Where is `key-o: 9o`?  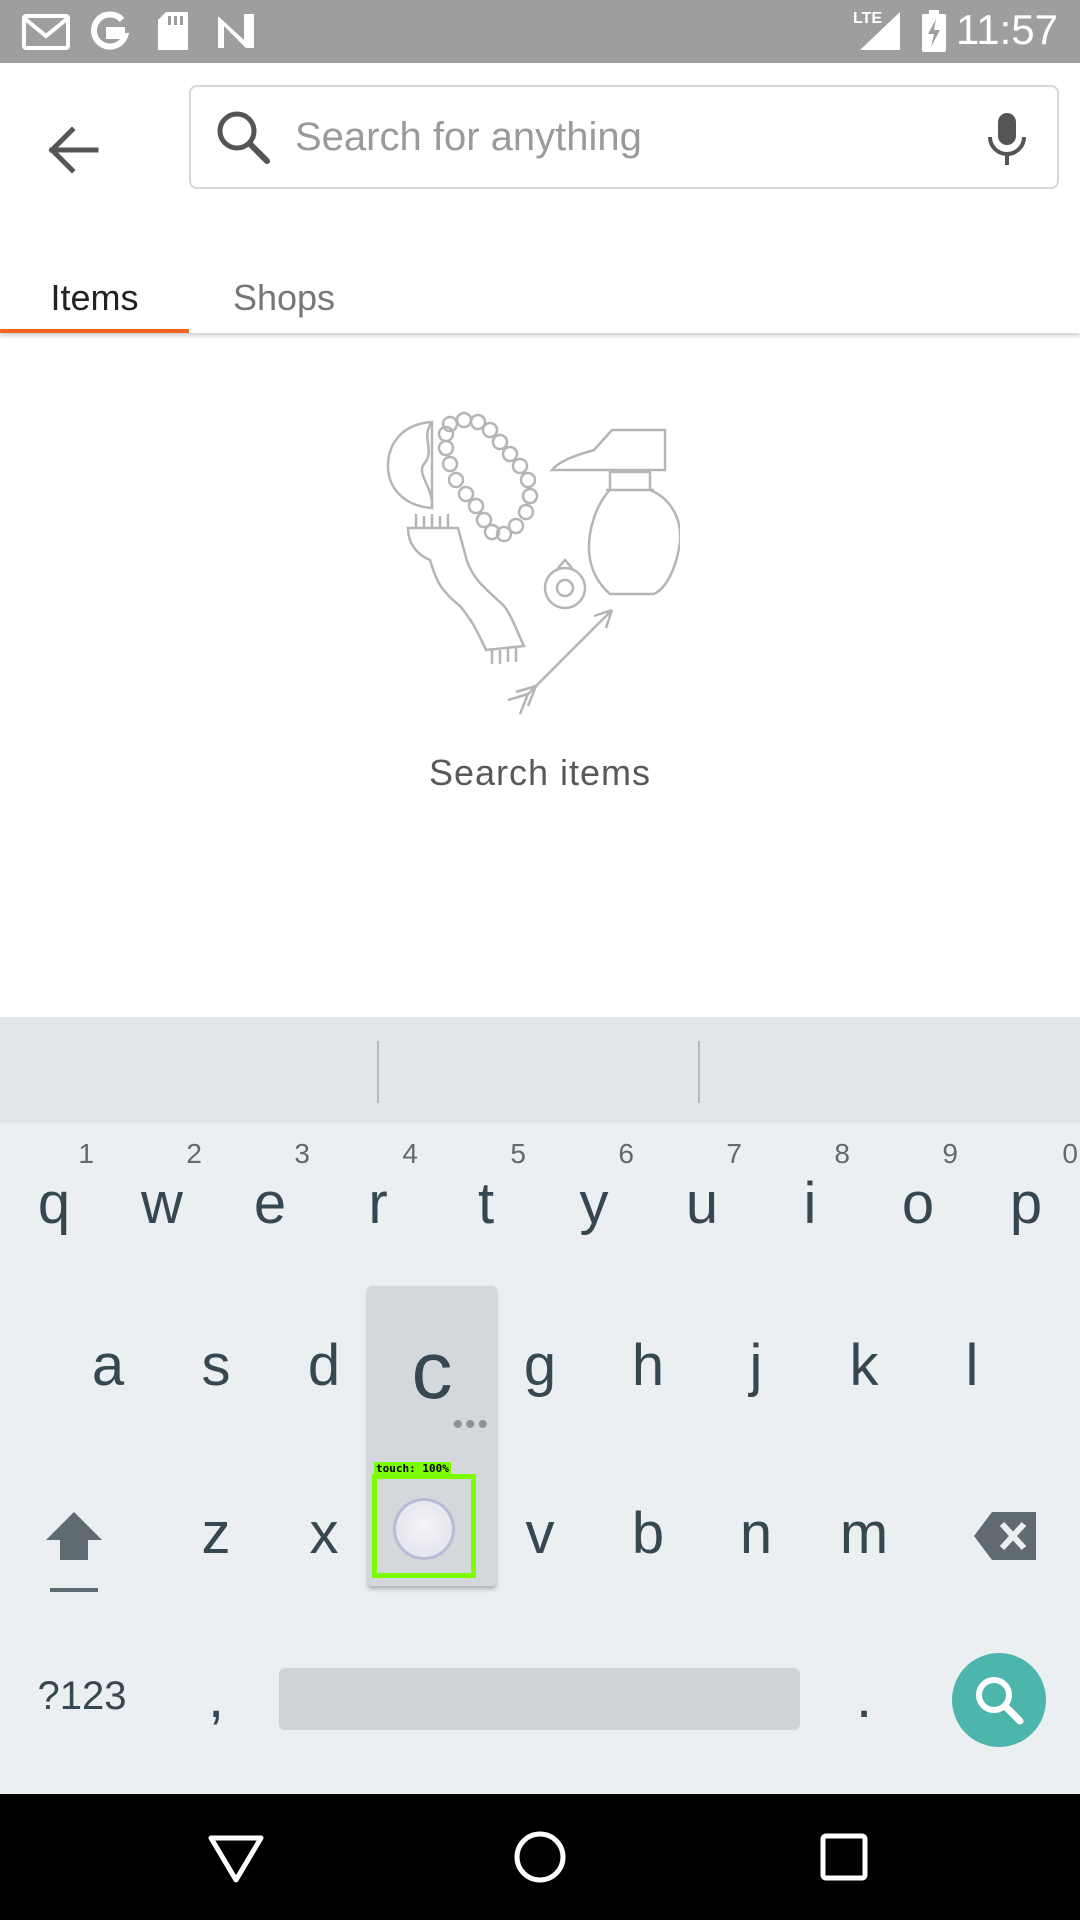 key-o: 9o is located at coordinates (918, 1205).